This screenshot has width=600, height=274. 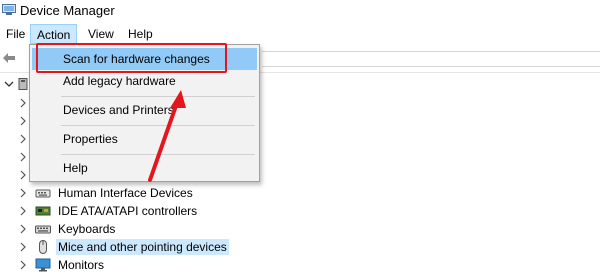 What do you see at coordinates (15, 34) in the screenshot?
I see `menu-file: File` at bounding box center [15, 34].